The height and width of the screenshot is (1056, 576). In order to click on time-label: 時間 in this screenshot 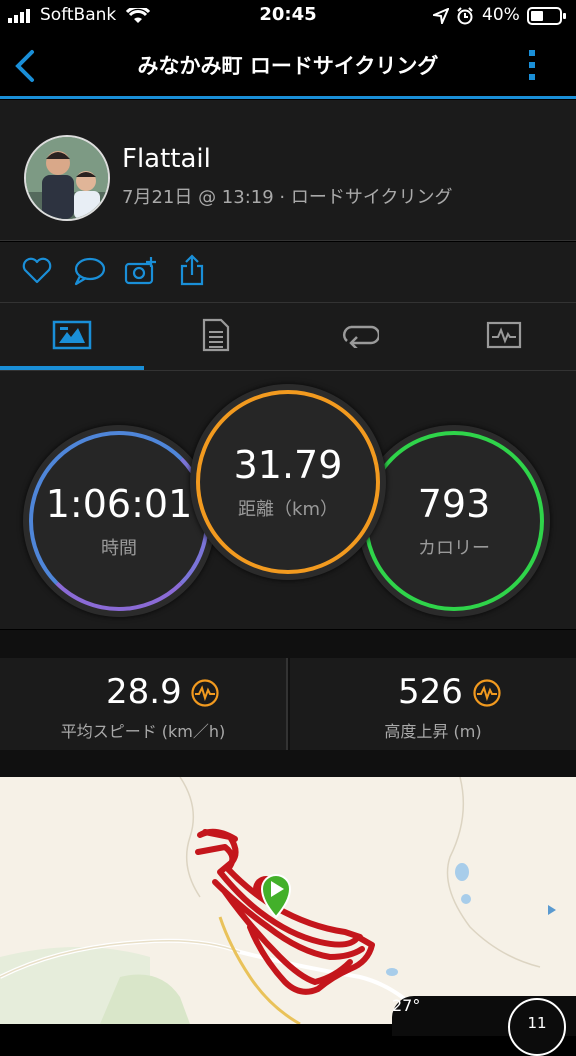, I will do `click(119, 548)`.